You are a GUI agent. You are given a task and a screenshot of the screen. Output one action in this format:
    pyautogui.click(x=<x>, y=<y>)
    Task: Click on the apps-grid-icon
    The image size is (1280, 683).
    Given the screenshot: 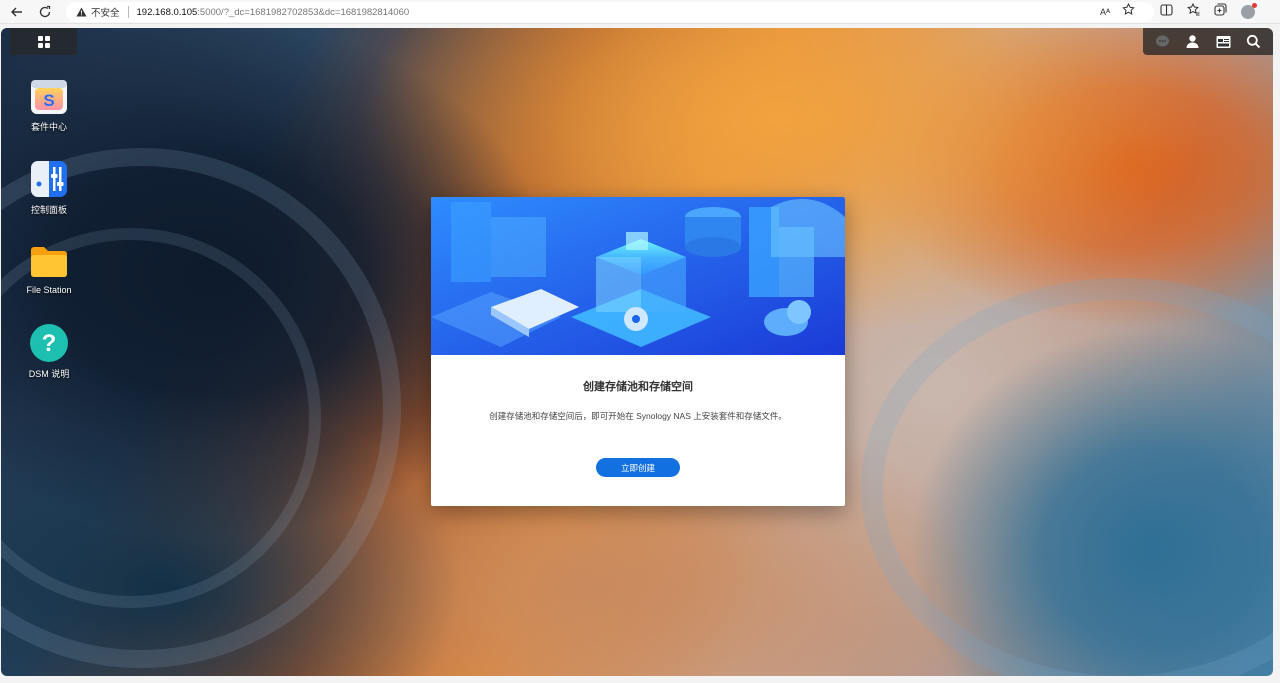 What is the action you would take?
    pyautogui.click(x=43, y=41)
    